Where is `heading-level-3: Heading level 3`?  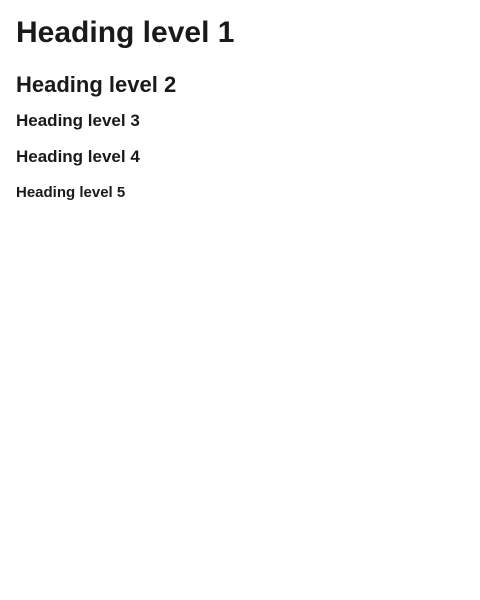
heading-level-3: Heading level 3 is located at coordinates (78, 120).